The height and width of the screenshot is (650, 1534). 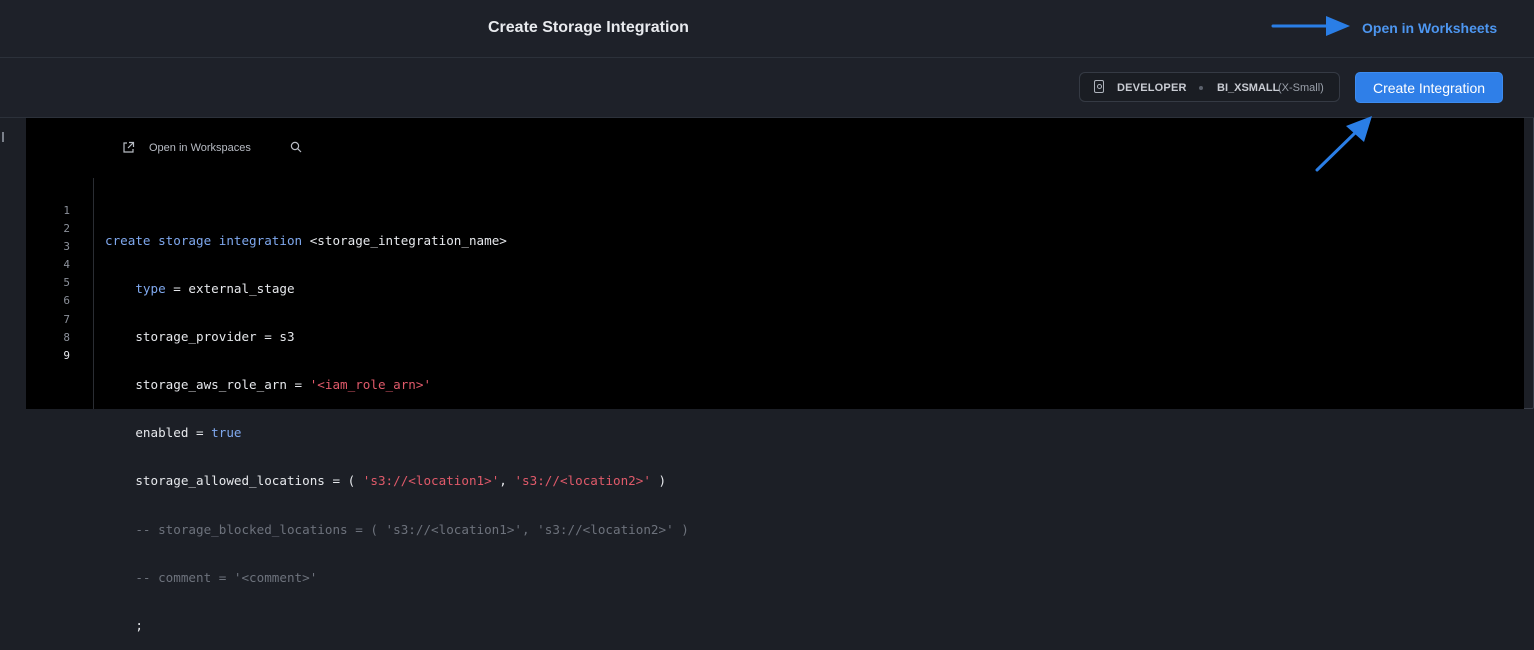 I want to click on context-selector: DEVELOPER BI_XSMALL (X-Small), so click(x=1209, y=87).